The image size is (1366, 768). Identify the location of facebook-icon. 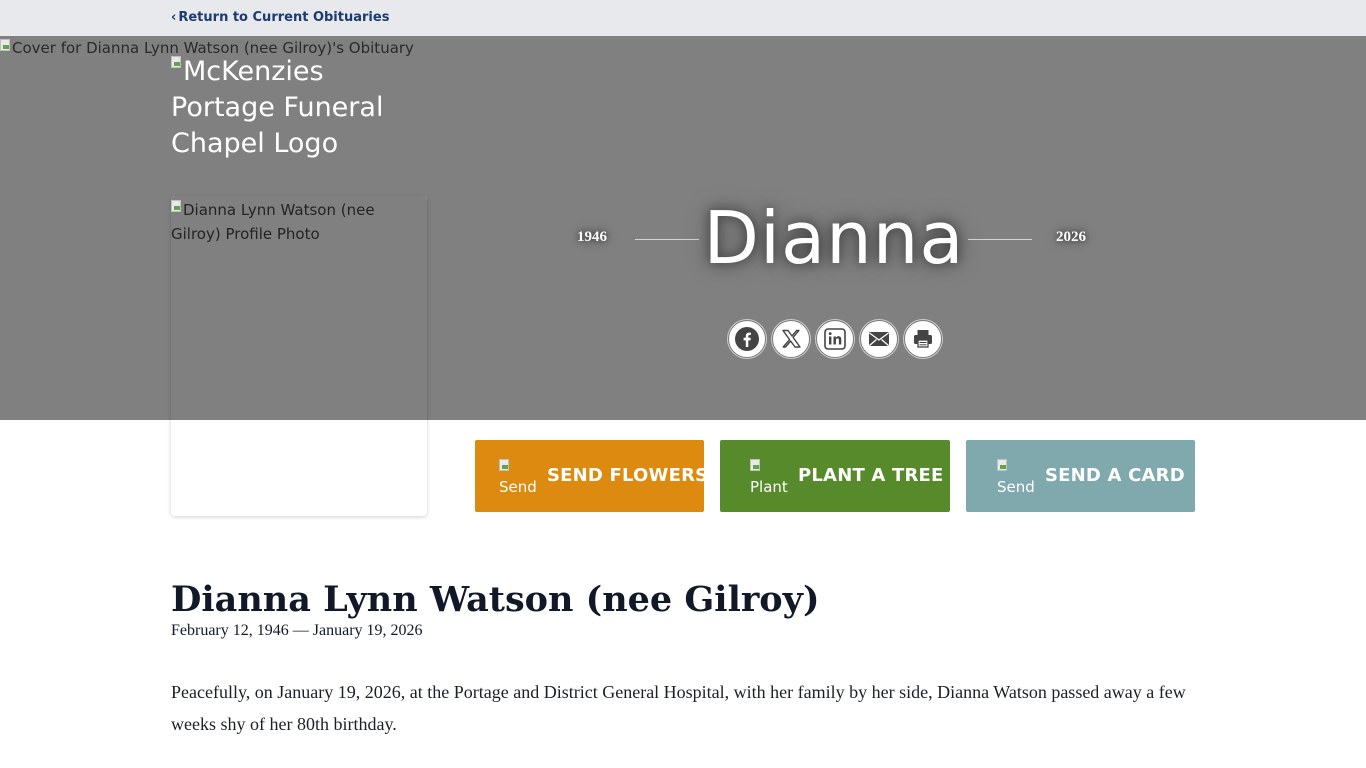
(747, 339).